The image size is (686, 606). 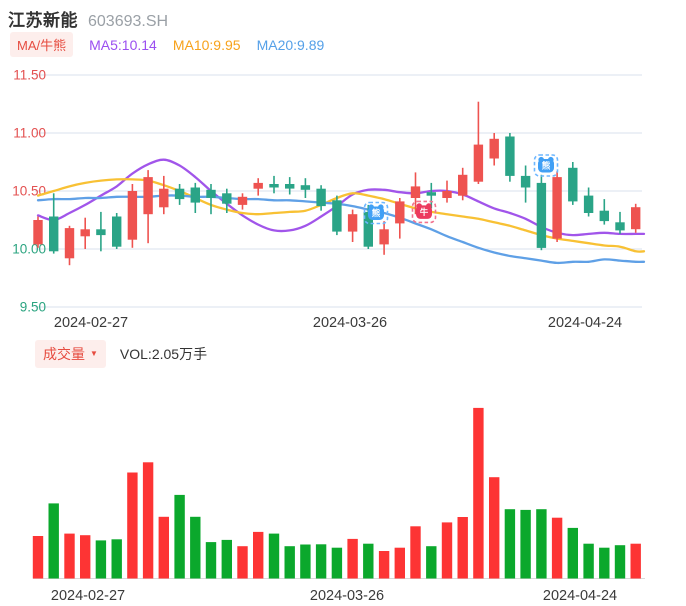 What do you see at coordinates (91, 323) in the screenshot?
I see `price-x-axis-label: 2024-02-27` at bounding box center [91, 323].